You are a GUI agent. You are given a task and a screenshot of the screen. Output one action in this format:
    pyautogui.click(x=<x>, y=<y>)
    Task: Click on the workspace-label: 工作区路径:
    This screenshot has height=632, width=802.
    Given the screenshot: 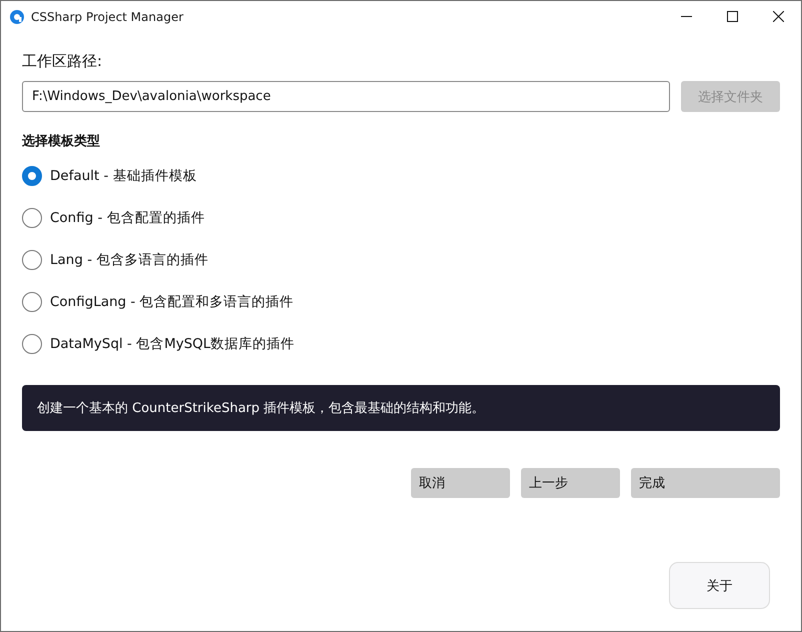 What is the action you would take?
    pyautogui.click(x=63, y=61)
    